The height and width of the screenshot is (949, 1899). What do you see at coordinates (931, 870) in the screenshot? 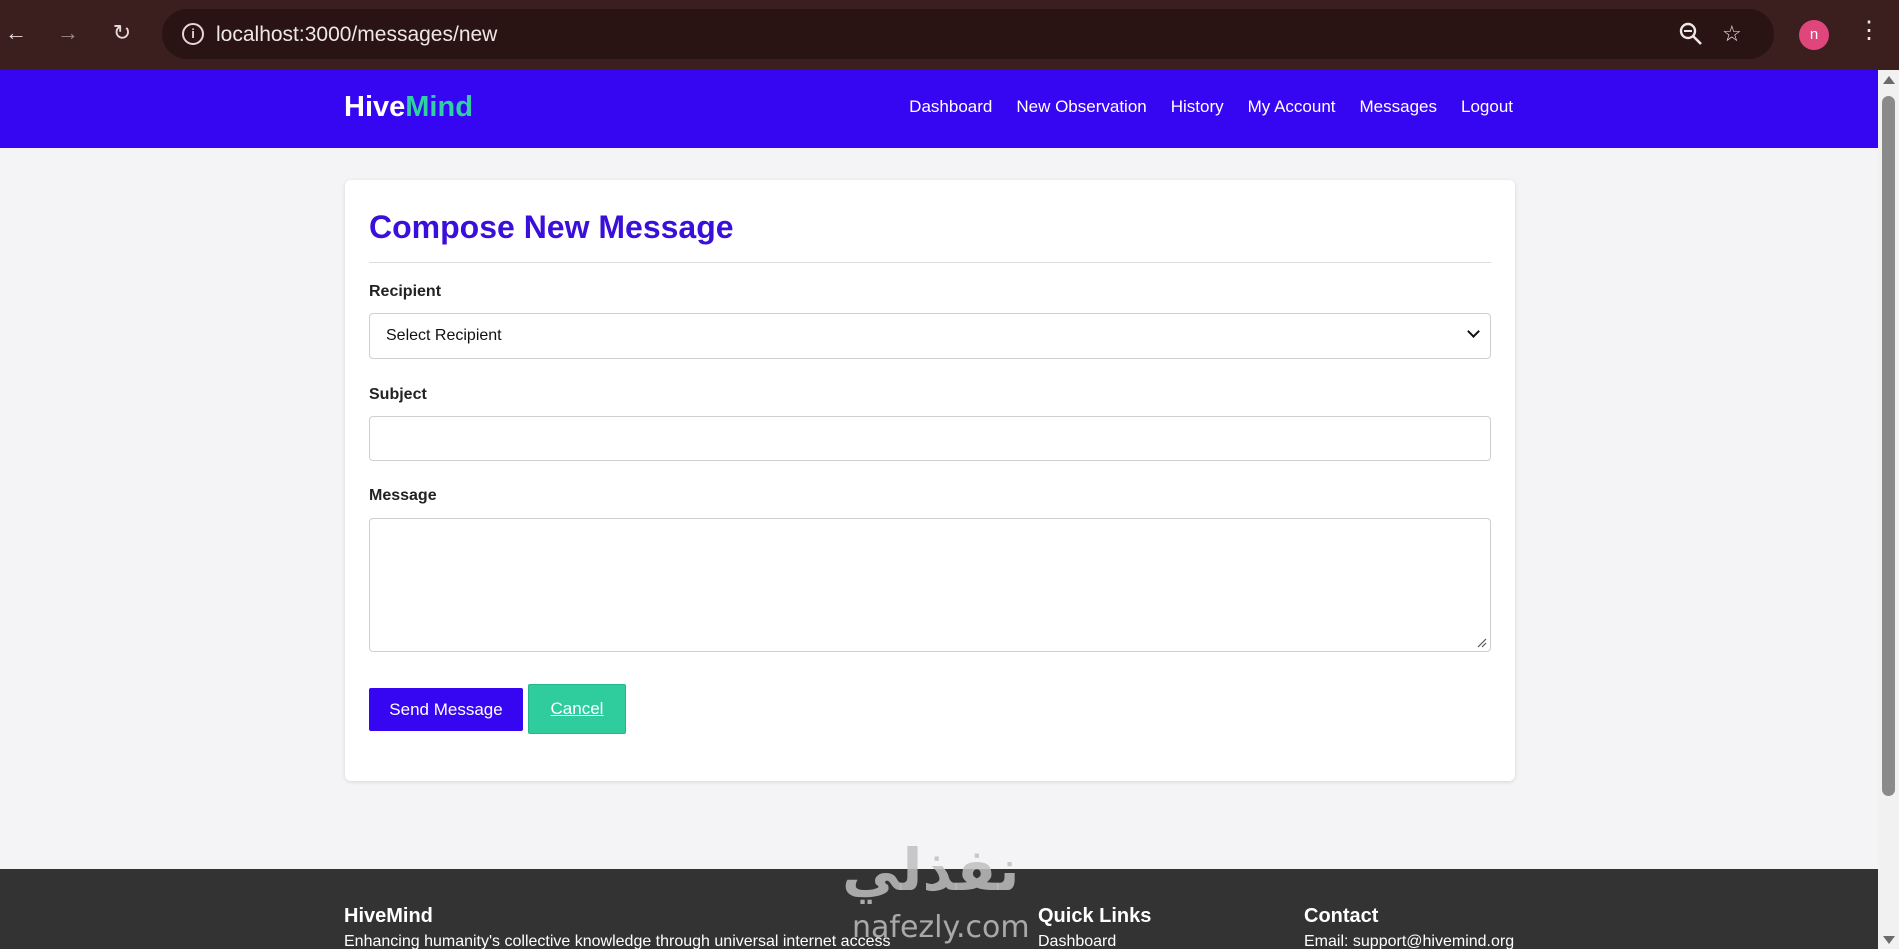
I see `watermark-arabic: نفذلي` at bounding box center [931, 870].